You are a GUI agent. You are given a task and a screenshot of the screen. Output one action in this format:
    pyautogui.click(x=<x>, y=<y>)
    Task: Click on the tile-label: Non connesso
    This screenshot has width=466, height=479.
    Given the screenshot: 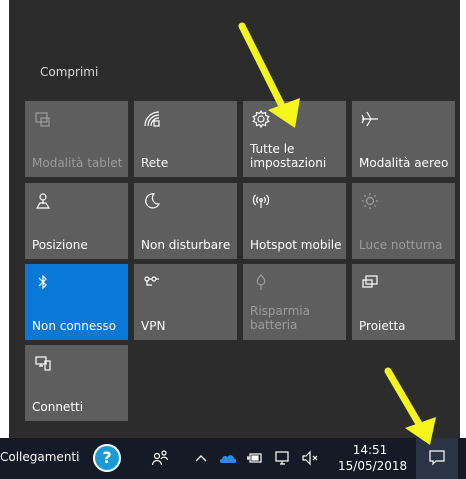 What is the action you would take?
    pyautogui.click(x=74, y=326)
    